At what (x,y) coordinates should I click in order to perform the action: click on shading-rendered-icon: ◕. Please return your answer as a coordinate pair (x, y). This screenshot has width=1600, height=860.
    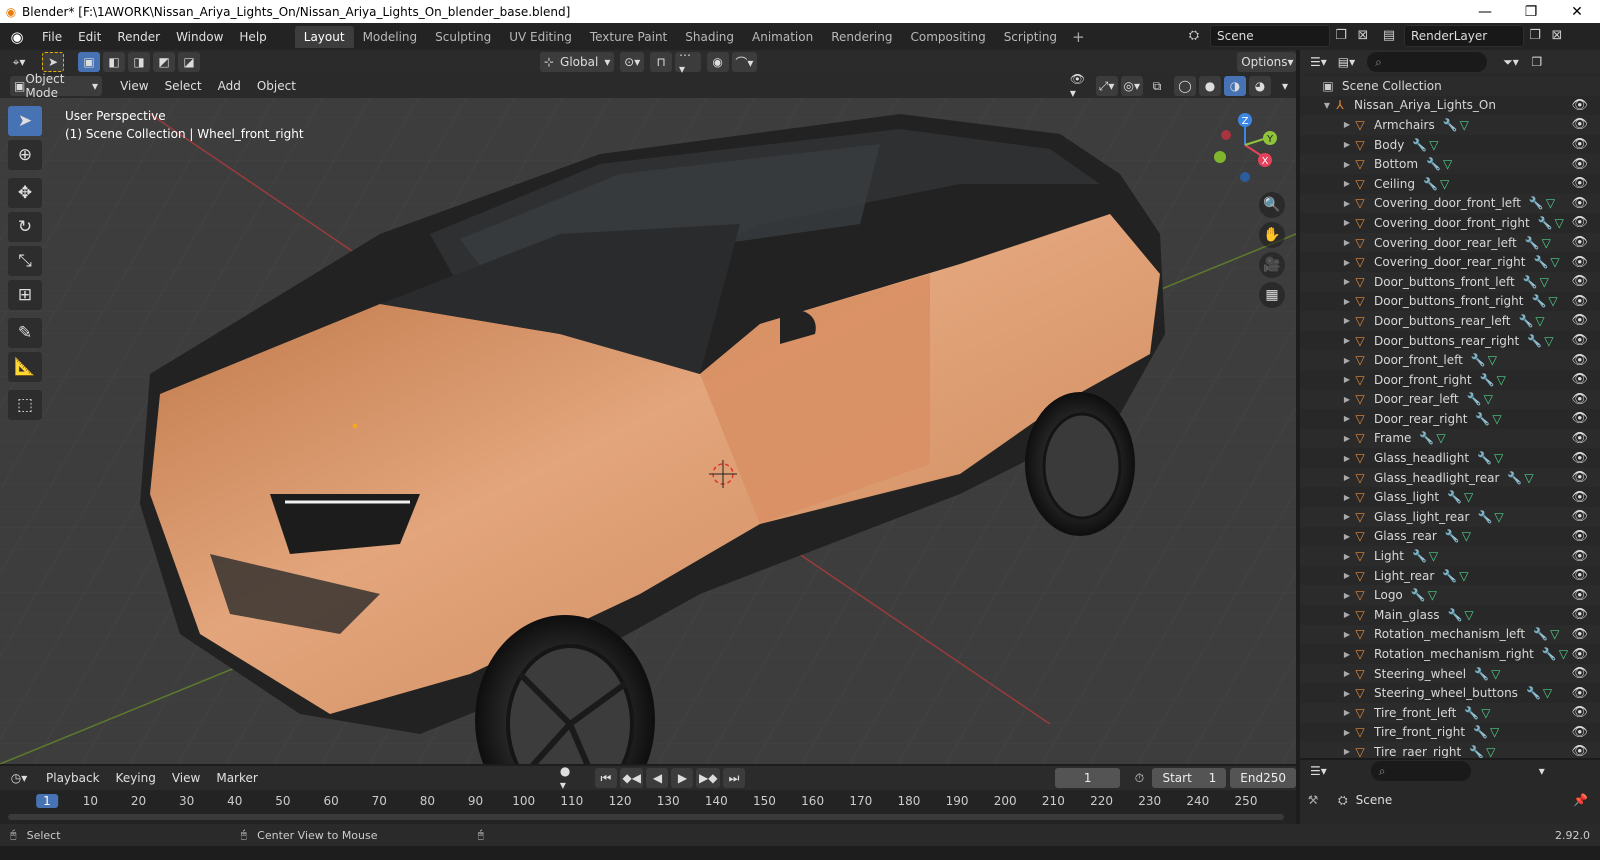
    Looking at the image, I should click on (1260, 86).